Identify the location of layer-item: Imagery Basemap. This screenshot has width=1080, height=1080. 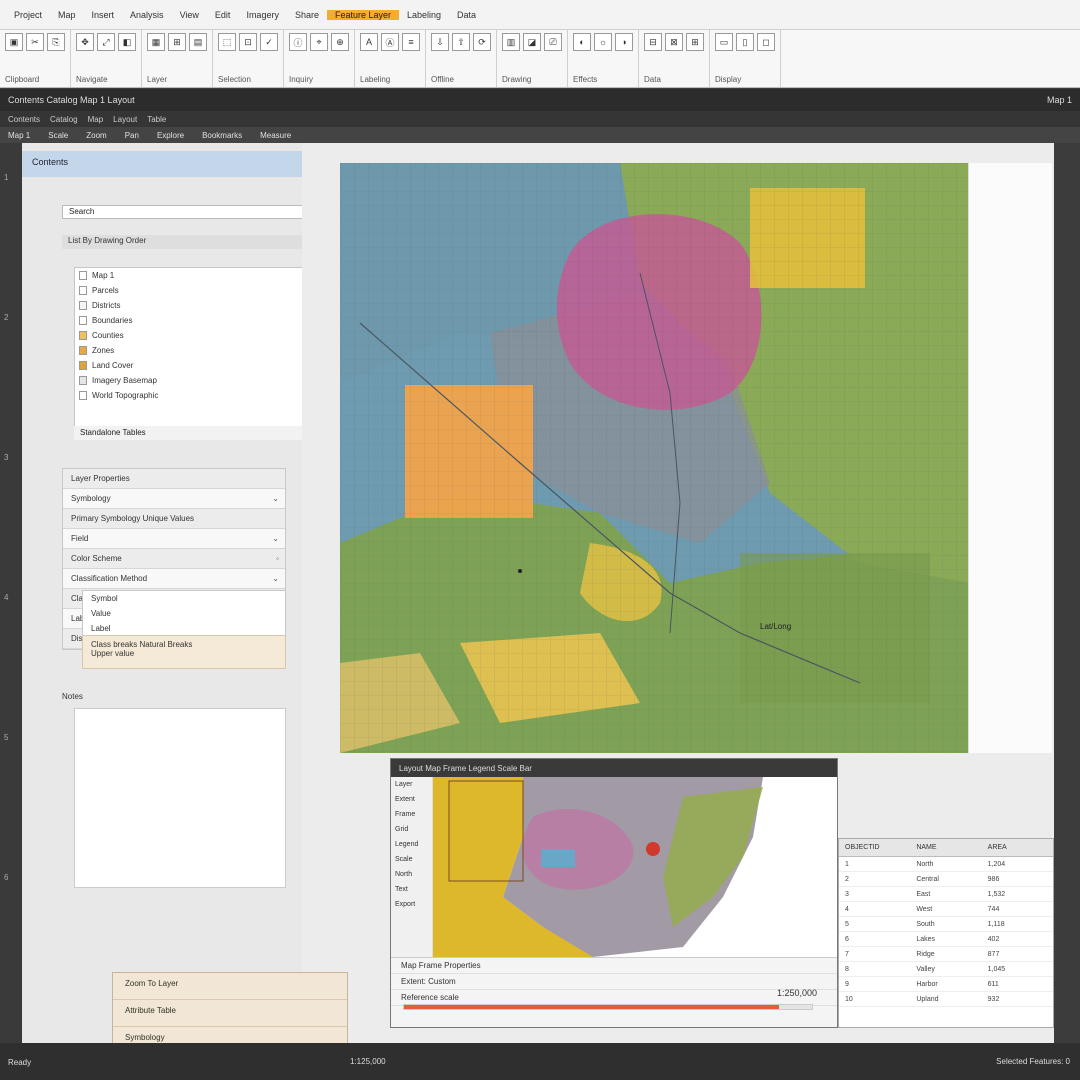
(191, 380).